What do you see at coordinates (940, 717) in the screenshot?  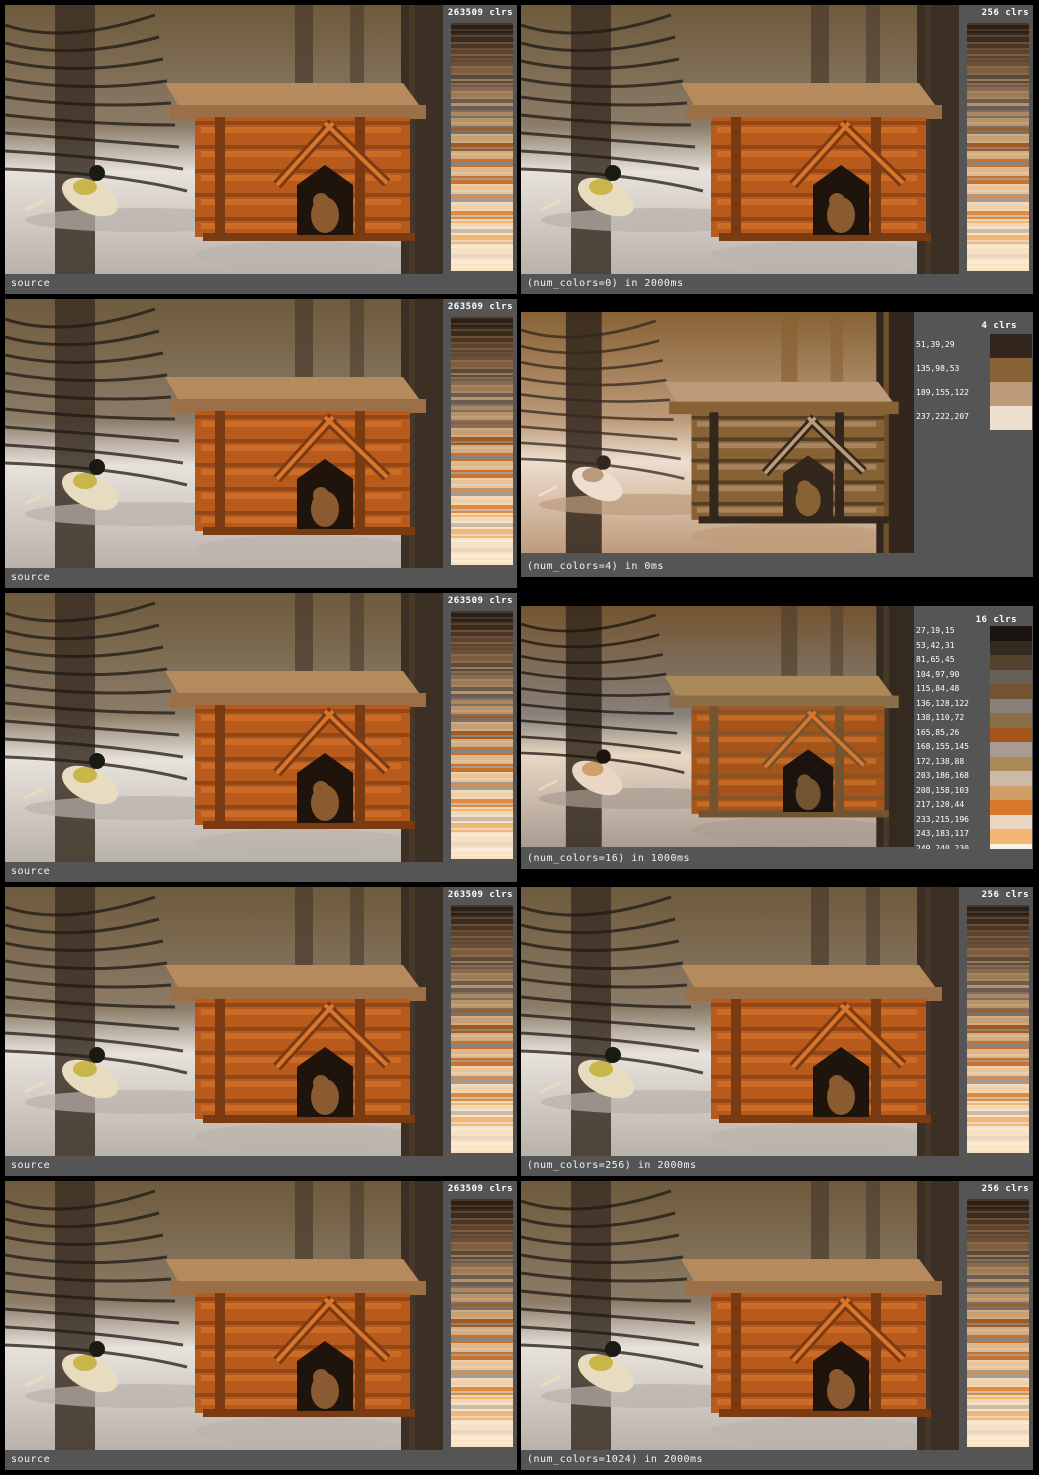 I see `legend-label: 138,110,72` at bounding box center [940, 717].